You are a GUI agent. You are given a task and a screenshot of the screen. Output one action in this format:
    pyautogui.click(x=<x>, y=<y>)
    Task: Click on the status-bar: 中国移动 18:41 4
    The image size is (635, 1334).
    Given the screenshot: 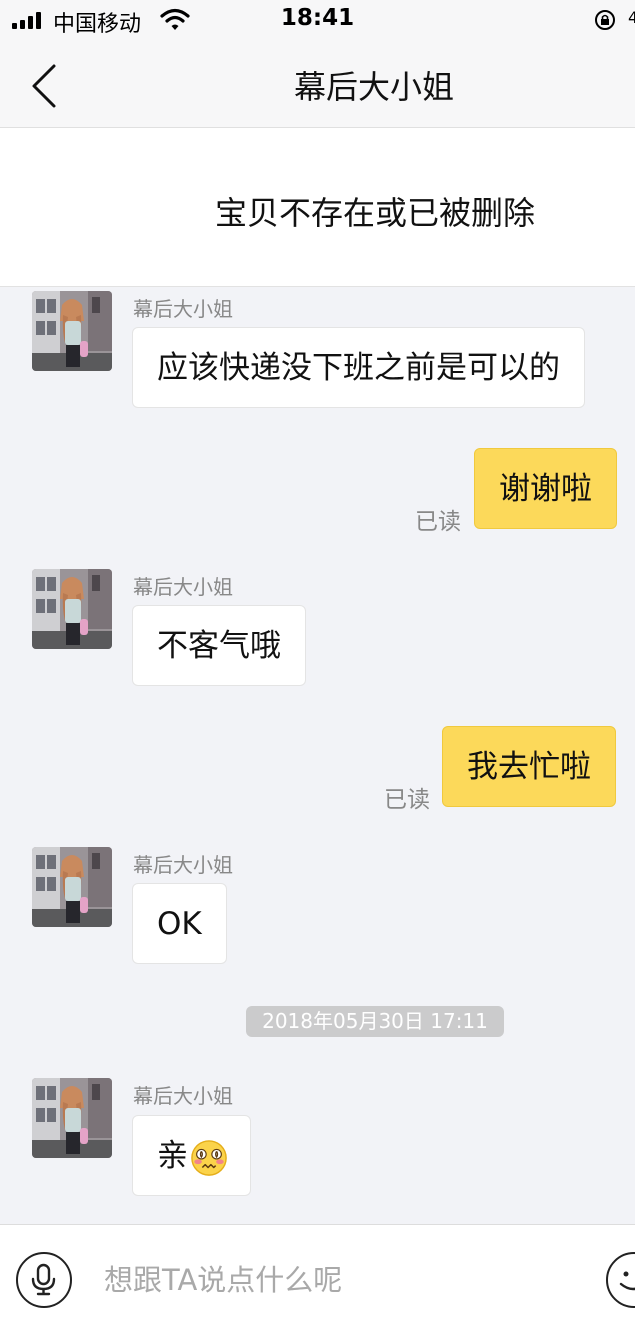 What is the action you would take?
    pyautogui.click(x=317, y=20)
    